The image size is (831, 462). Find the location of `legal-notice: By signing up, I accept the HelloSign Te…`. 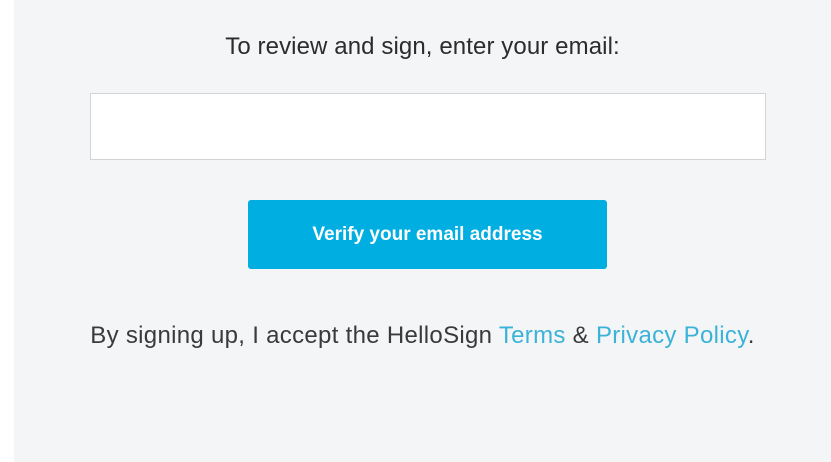

legal-notice: By signing up, I accept the HelloSign Te… is located at coordinates (422, 335).